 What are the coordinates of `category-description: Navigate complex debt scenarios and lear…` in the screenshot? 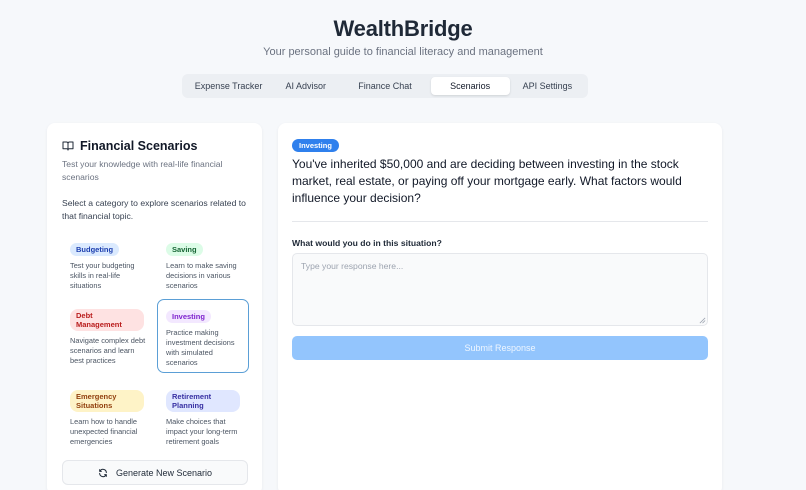 It's located at (108, 350).